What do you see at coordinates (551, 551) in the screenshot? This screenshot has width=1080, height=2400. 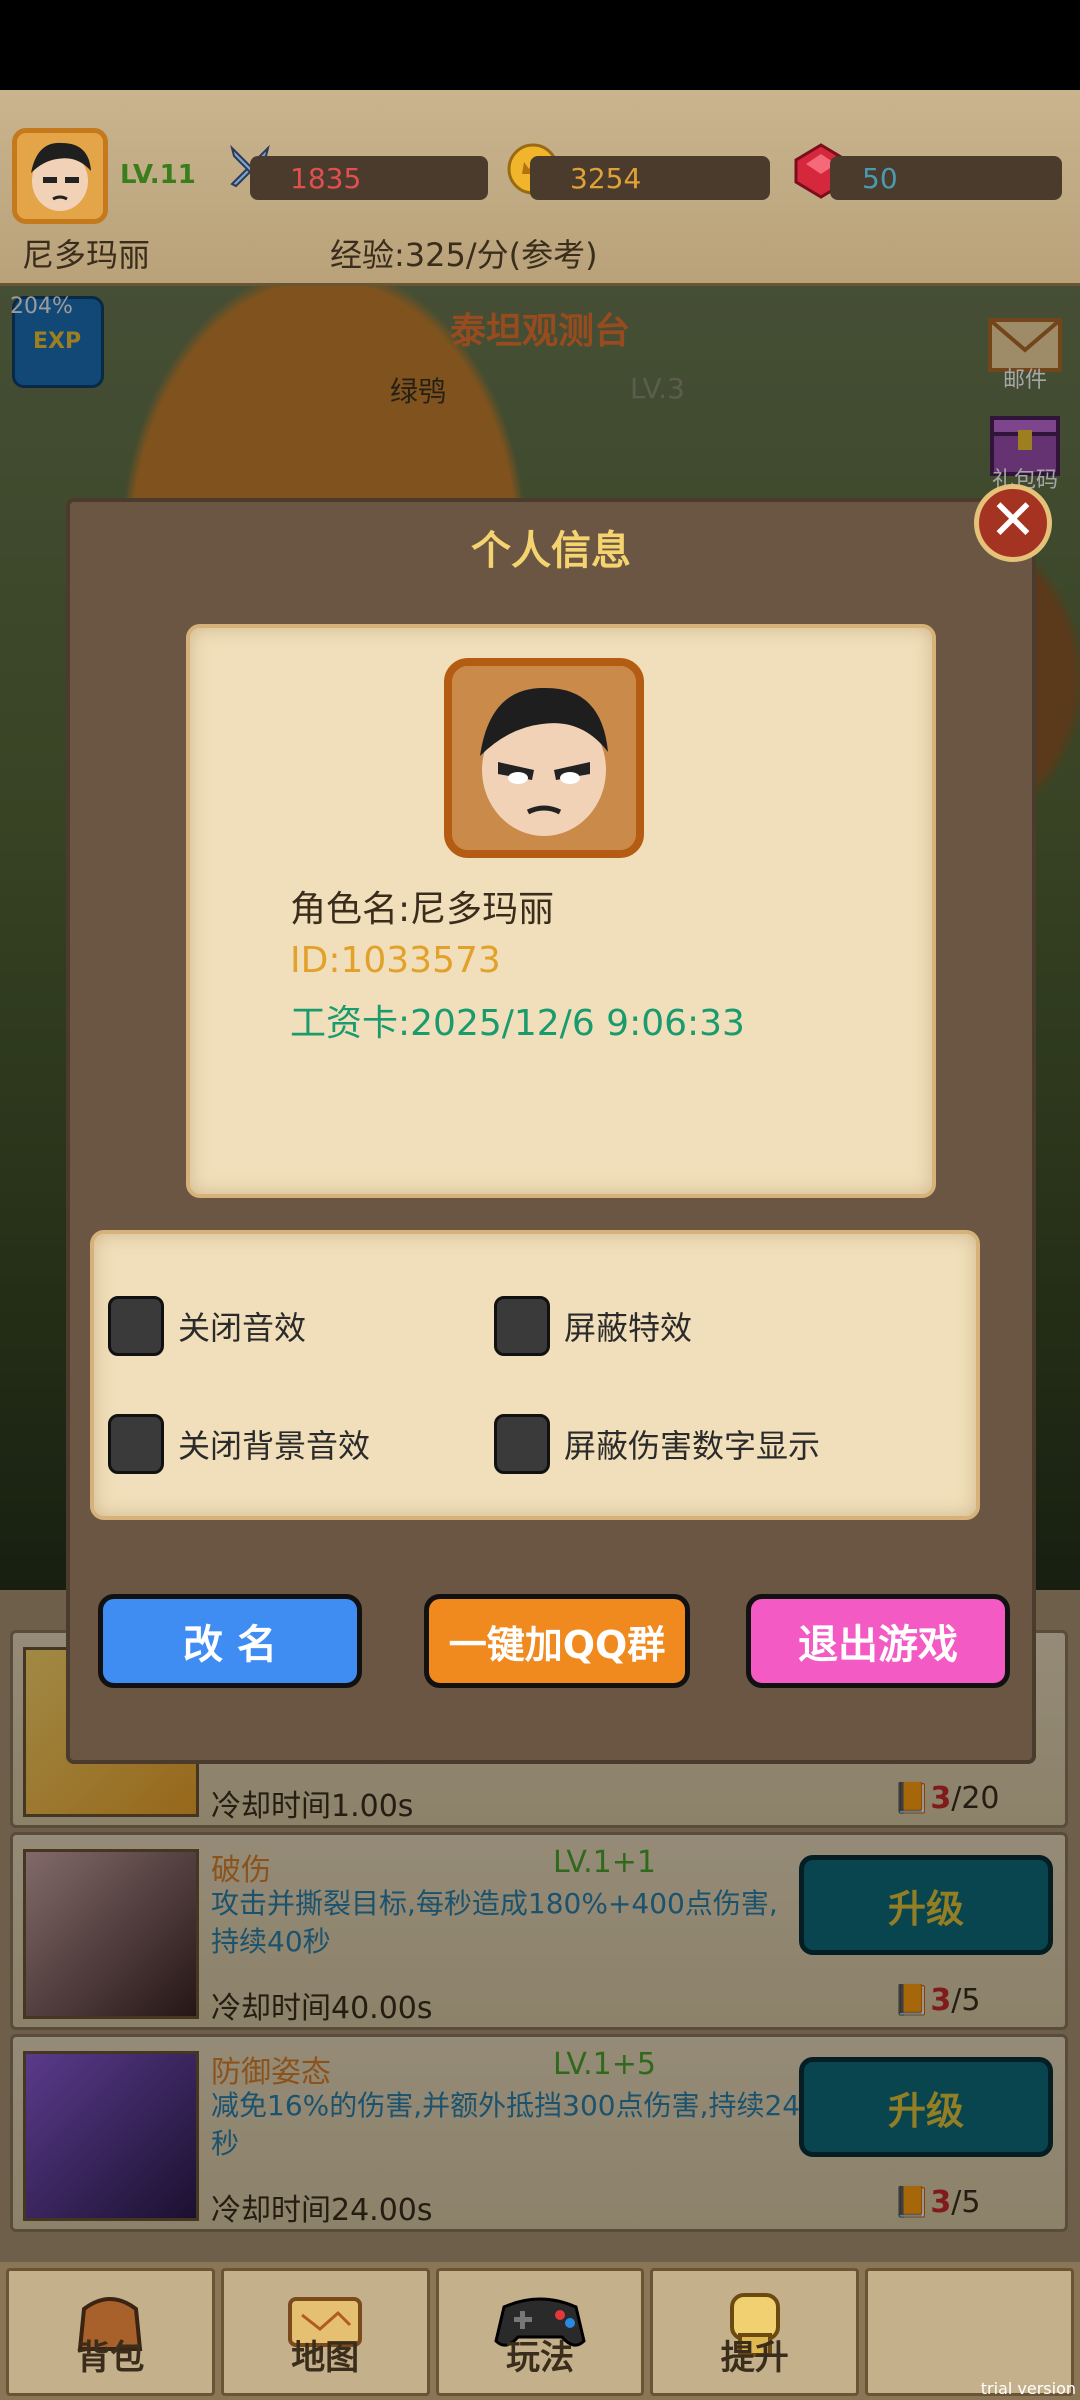 I see `dialog-title: 个人信息` at bounding box center [551, 551].